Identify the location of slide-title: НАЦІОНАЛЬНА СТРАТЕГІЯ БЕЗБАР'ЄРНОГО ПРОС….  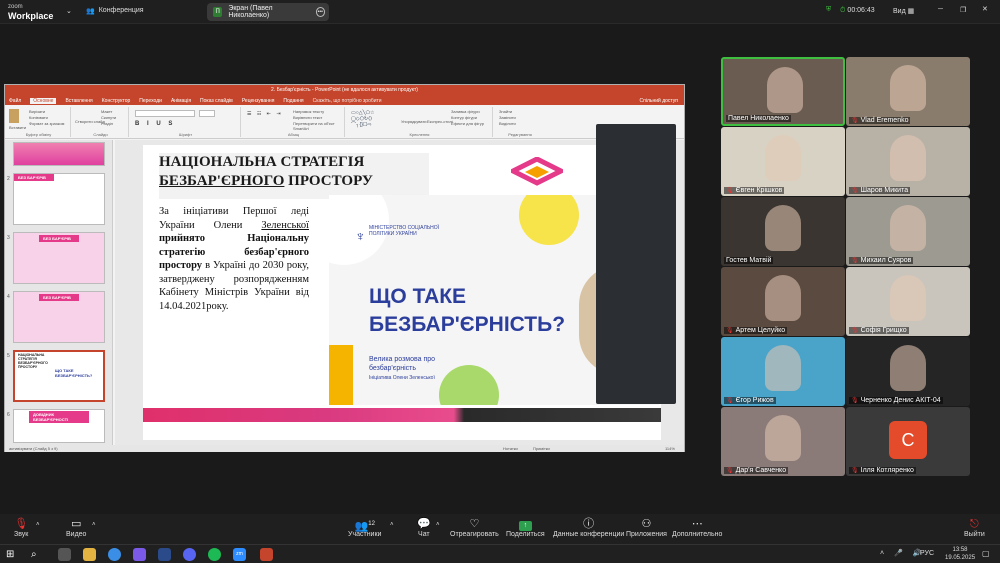
(294, 176).